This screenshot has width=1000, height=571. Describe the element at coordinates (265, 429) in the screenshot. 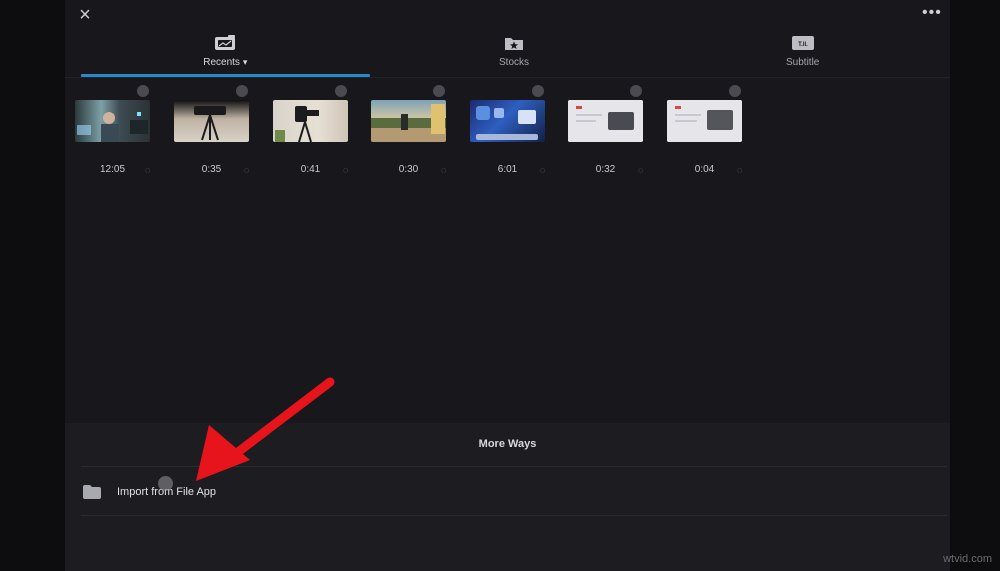

I see `red-arrow-annotation` at that location.